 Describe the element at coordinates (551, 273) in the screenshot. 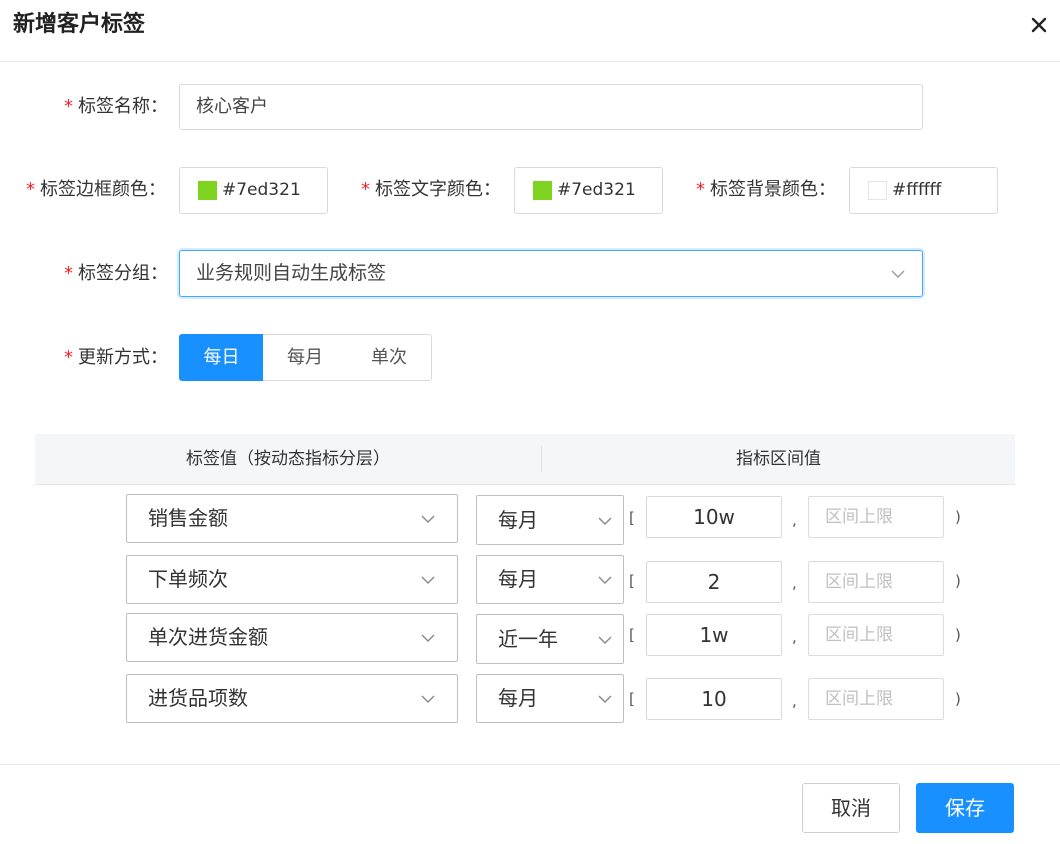

I see `tag-group-select: 业务规则自动生成标签` at that location.